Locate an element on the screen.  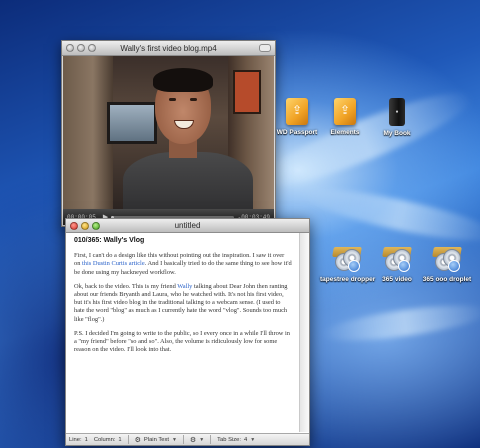
desktop-icon-my-book: ● My Book is located at coordinates (397, 118).